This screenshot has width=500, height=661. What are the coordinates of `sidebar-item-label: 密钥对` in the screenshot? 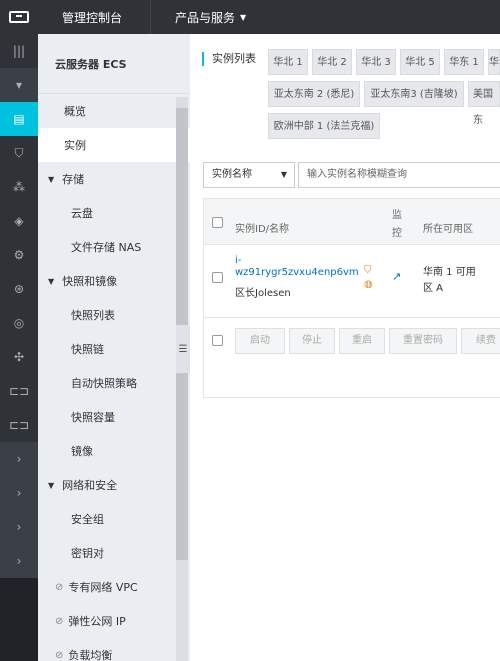 It's located at (87, 553).